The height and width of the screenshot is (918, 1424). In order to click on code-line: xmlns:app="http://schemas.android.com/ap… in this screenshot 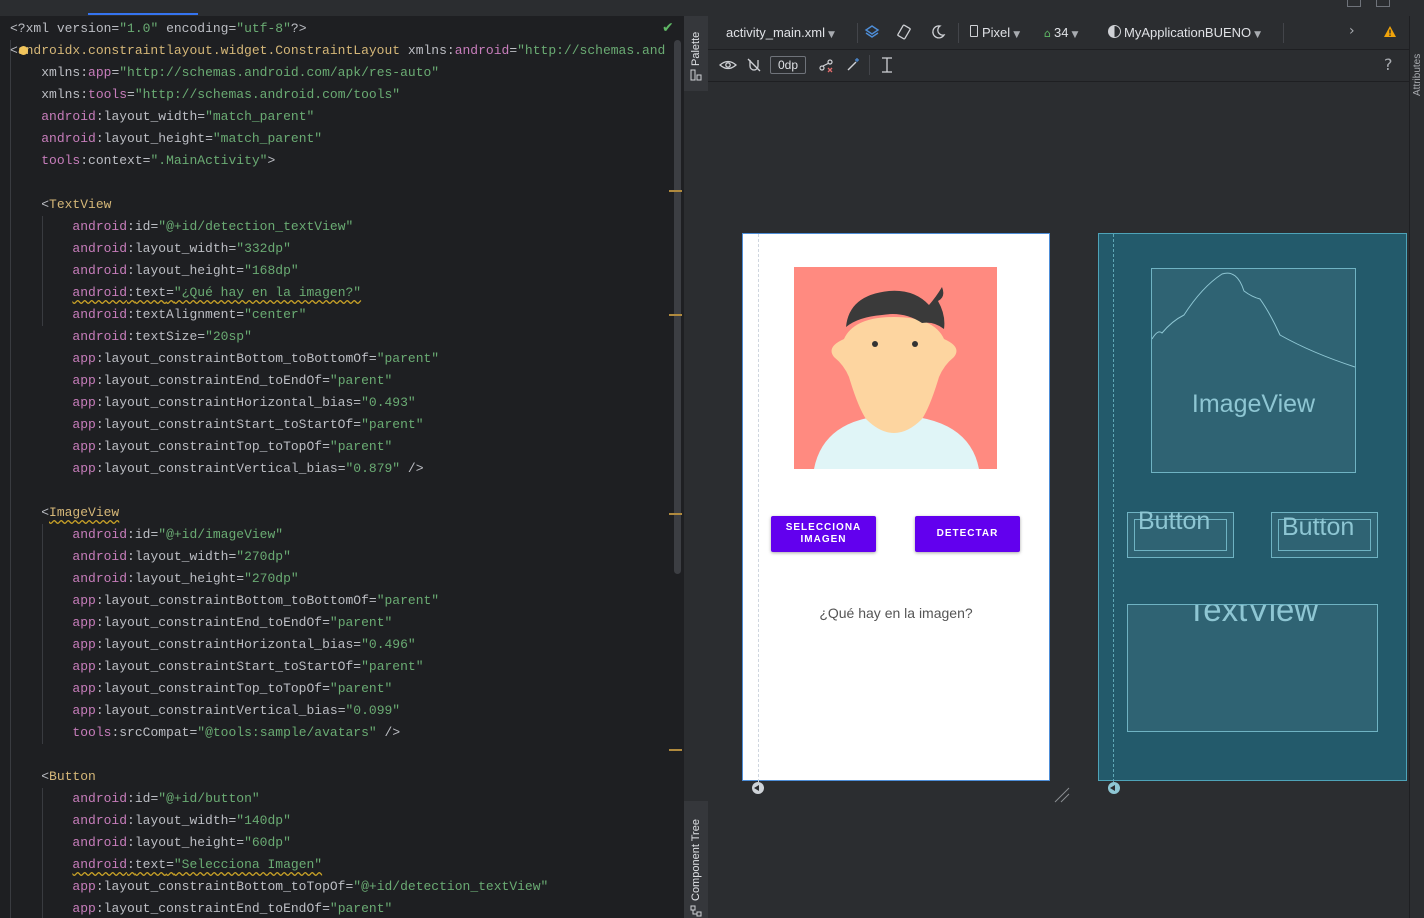, I will do `click(337, 73)`.